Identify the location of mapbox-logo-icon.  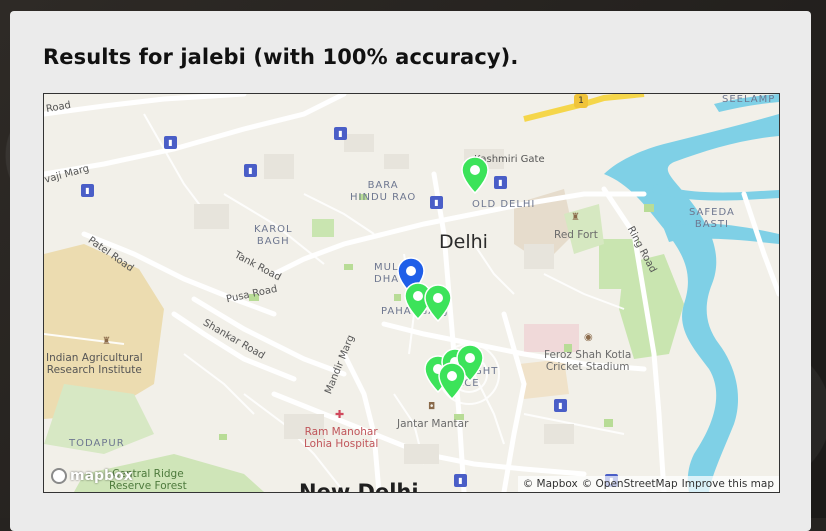
(59, 476).